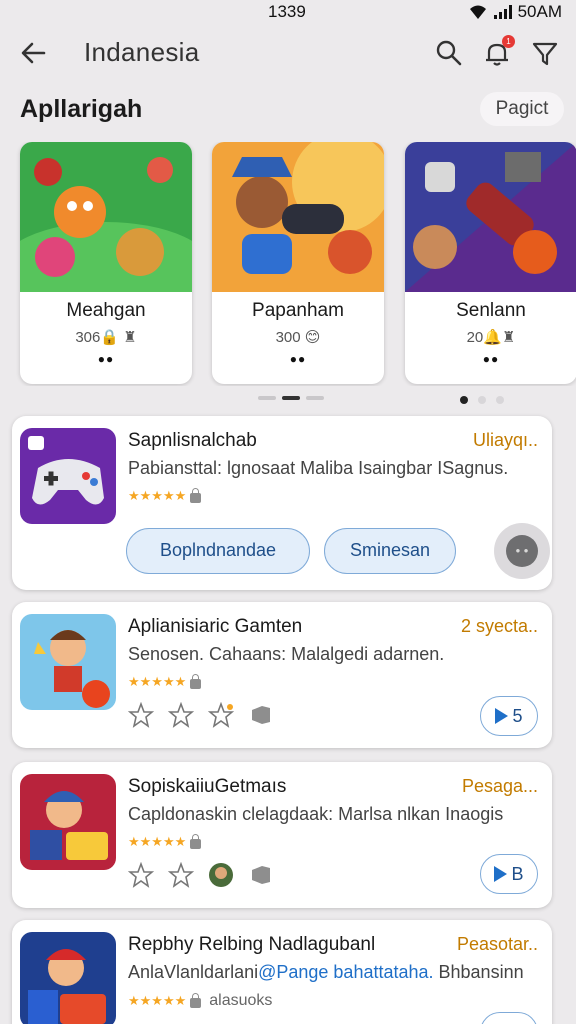  I want to click on play-button, so click(509, 1018).